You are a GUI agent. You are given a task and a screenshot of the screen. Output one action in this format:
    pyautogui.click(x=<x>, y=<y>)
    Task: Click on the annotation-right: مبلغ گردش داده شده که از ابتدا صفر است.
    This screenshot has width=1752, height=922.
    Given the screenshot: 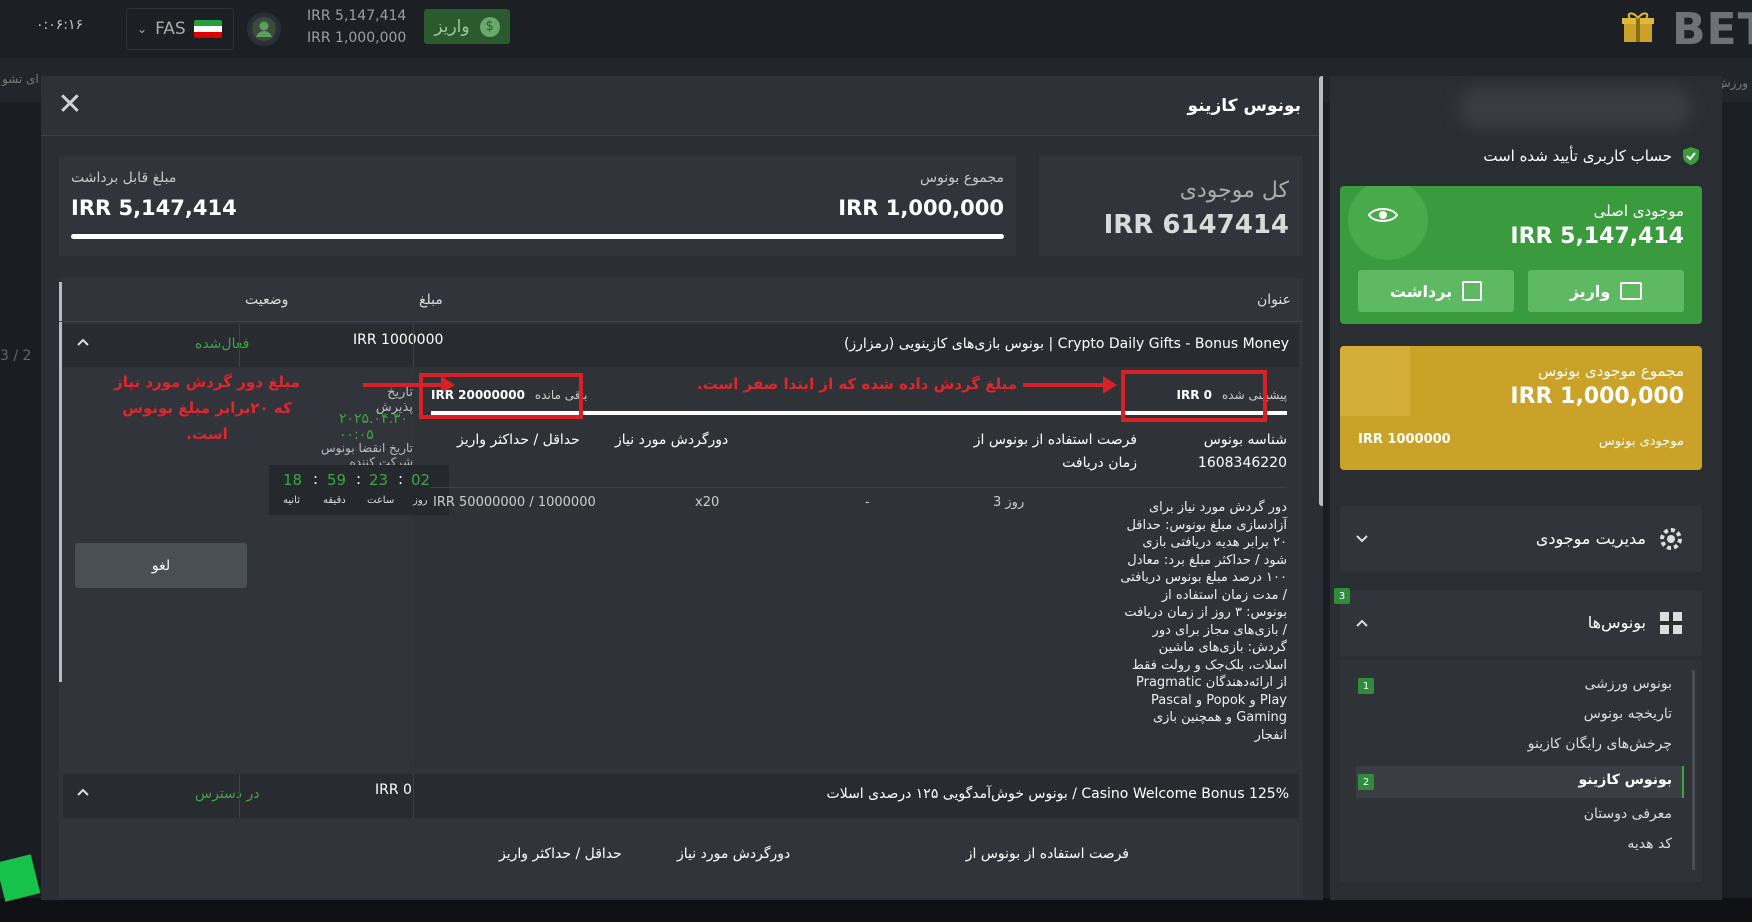 What is the action you would take?
    pyautogui.click(x=857, y=384)
    